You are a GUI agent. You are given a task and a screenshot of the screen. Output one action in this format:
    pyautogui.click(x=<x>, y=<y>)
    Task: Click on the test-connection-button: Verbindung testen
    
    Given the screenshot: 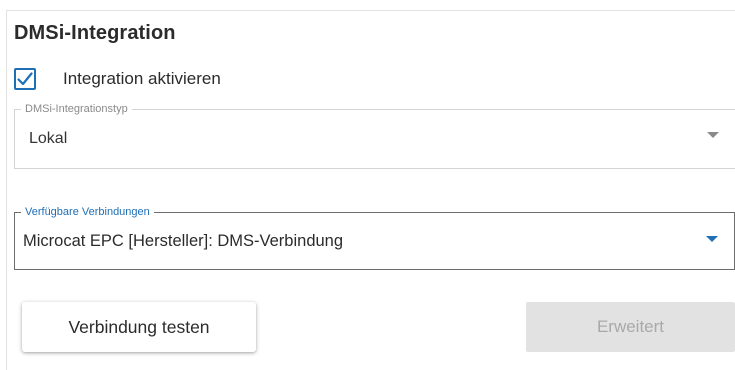 What is the action you would take?
    pyautogui.click(x=139, y=327)
    